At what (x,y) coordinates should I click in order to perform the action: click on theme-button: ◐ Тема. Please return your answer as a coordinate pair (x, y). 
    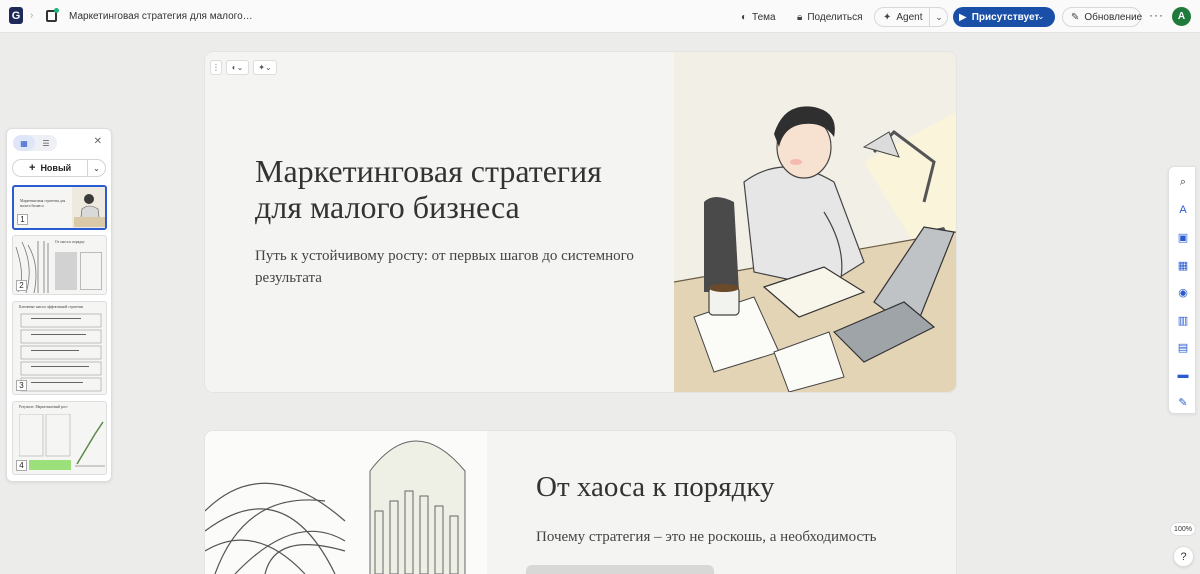
    Looking at the image, I should click on (758, 17).